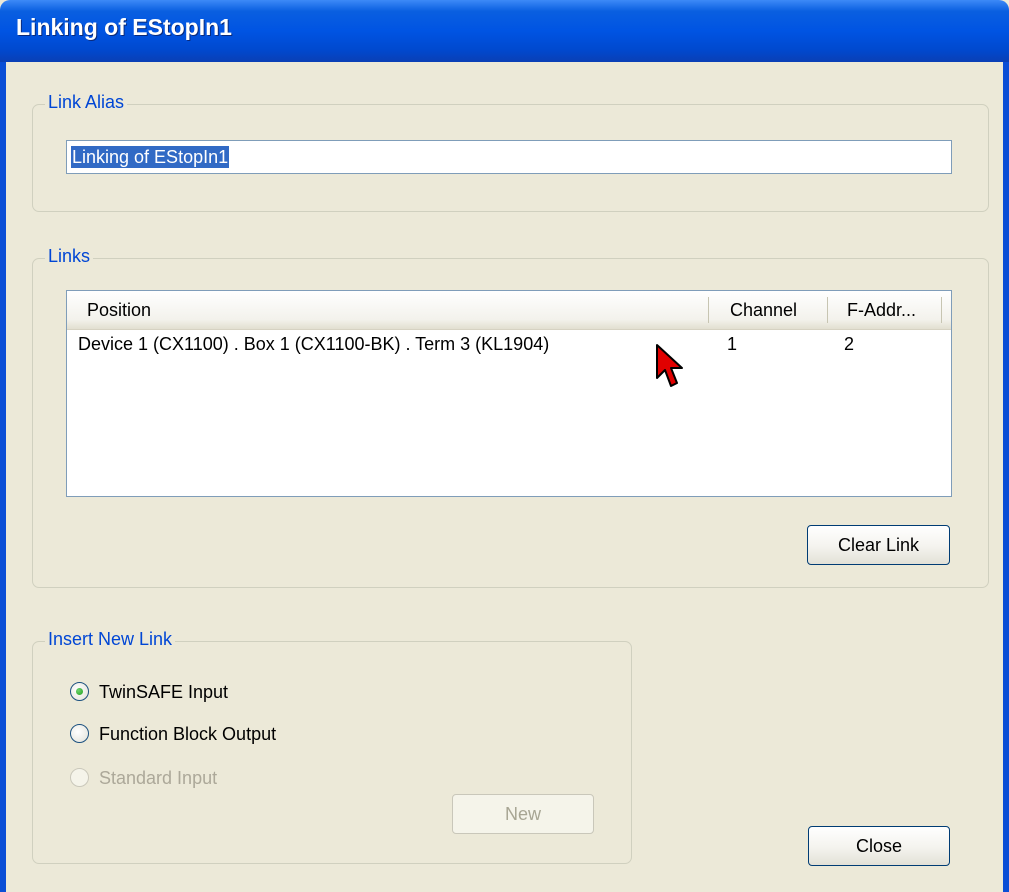  I want to click on cell-channel: 1, so click(732, 344).